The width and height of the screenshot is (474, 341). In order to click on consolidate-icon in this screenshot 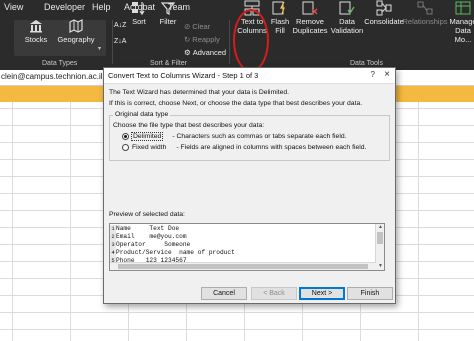, I will do `click(384, 8)`.